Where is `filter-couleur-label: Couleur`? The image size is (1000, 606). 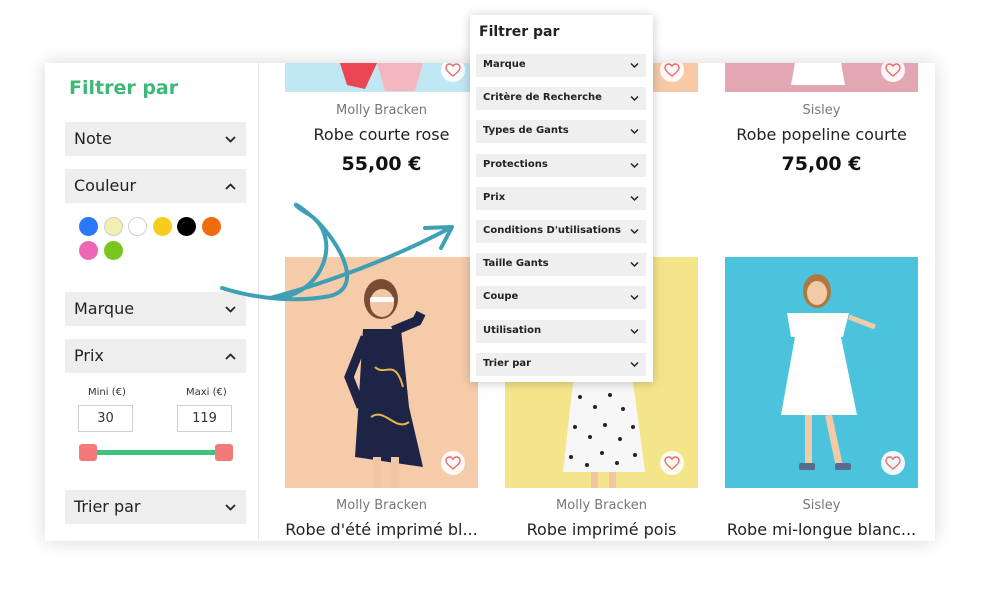
filter-couleur-label: Couleur is located at coordinates (105, 185).